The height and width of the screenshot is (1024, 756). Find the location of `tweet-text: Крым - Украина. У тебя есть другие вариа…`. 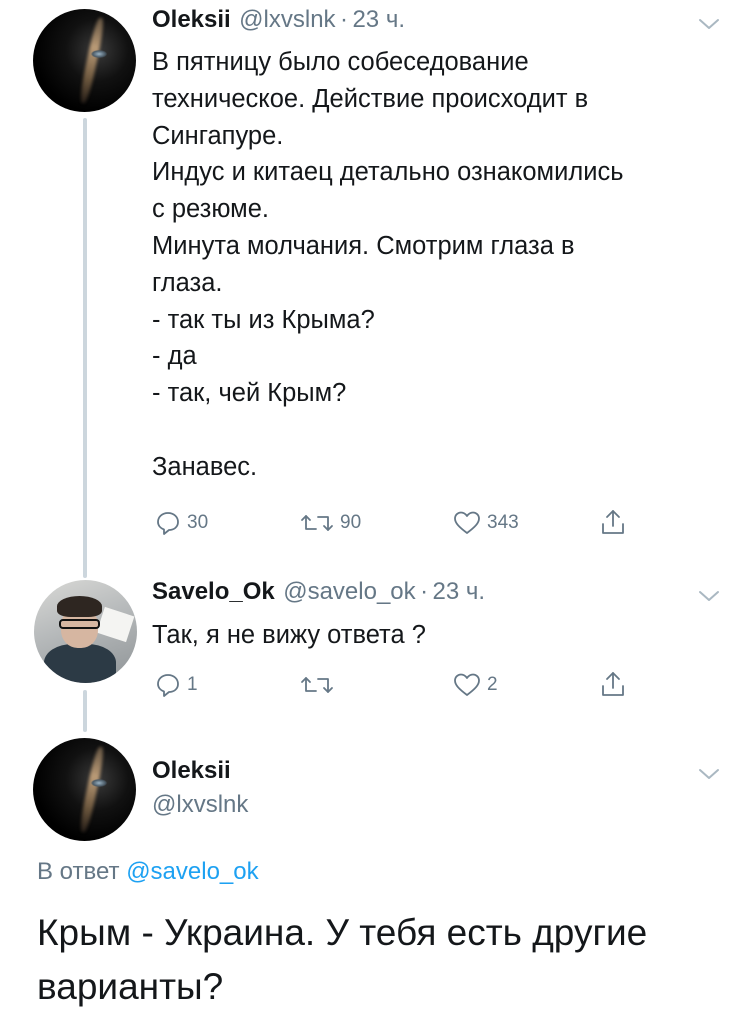

tweet-text: Крым - Украина. У тебя есть другие вариа… is located at coordinates (342, 959).